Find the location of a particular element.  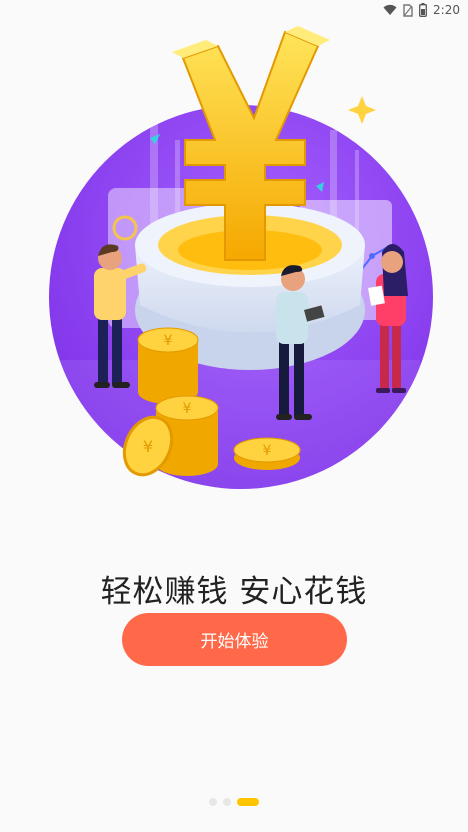

start-experience-button: 开始体验 is located at coordinates (234, 639).